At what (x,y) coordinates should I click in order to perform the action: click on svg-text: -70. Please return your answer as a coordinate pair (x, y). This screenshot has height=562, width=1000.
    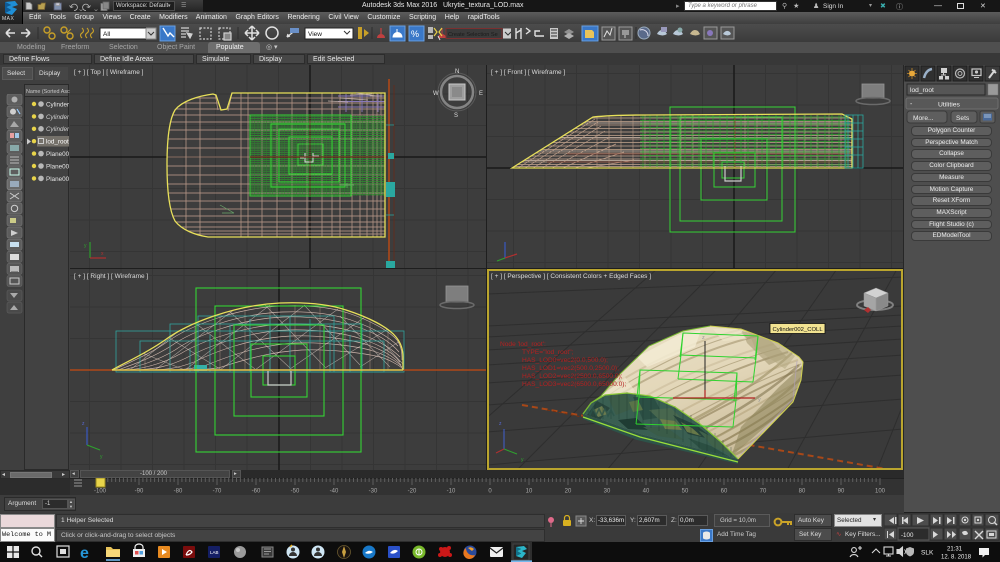
    Looking at the image, I should click on (217, 492).